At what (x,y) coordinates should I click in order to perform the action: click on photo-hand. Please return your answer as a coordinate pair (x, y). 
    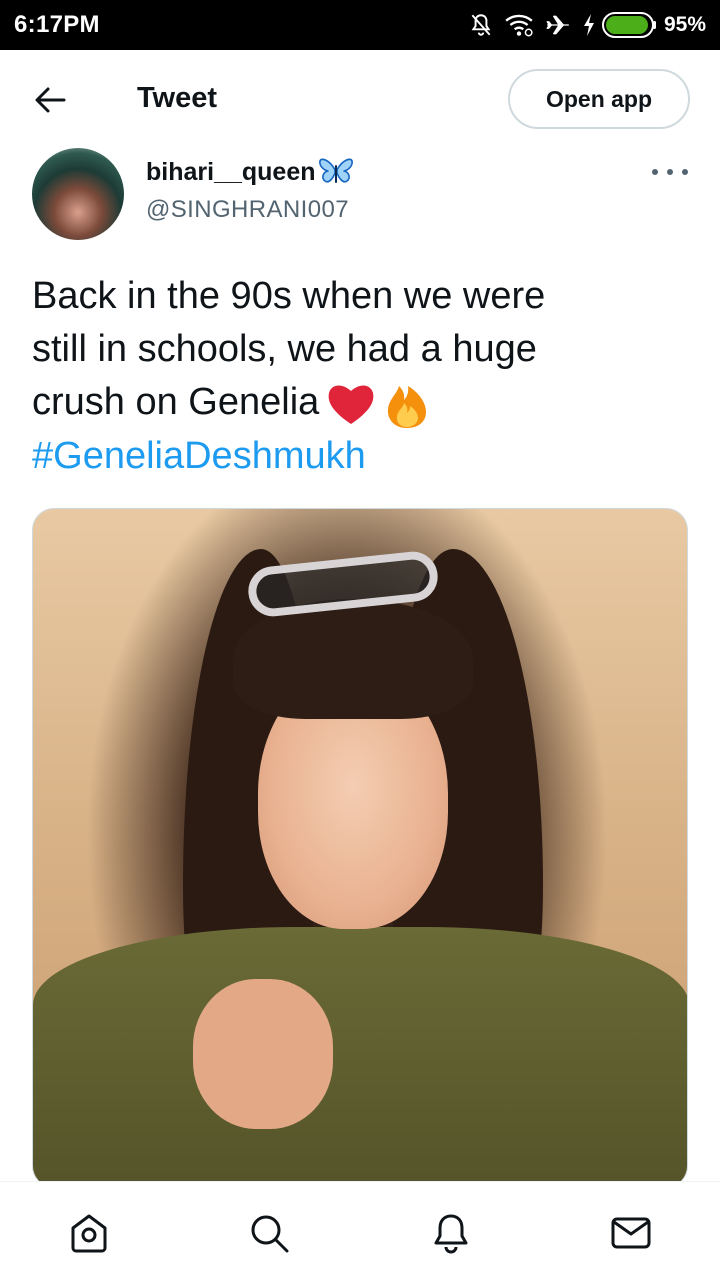
    Looking at the image, I should click on (263, 1054).